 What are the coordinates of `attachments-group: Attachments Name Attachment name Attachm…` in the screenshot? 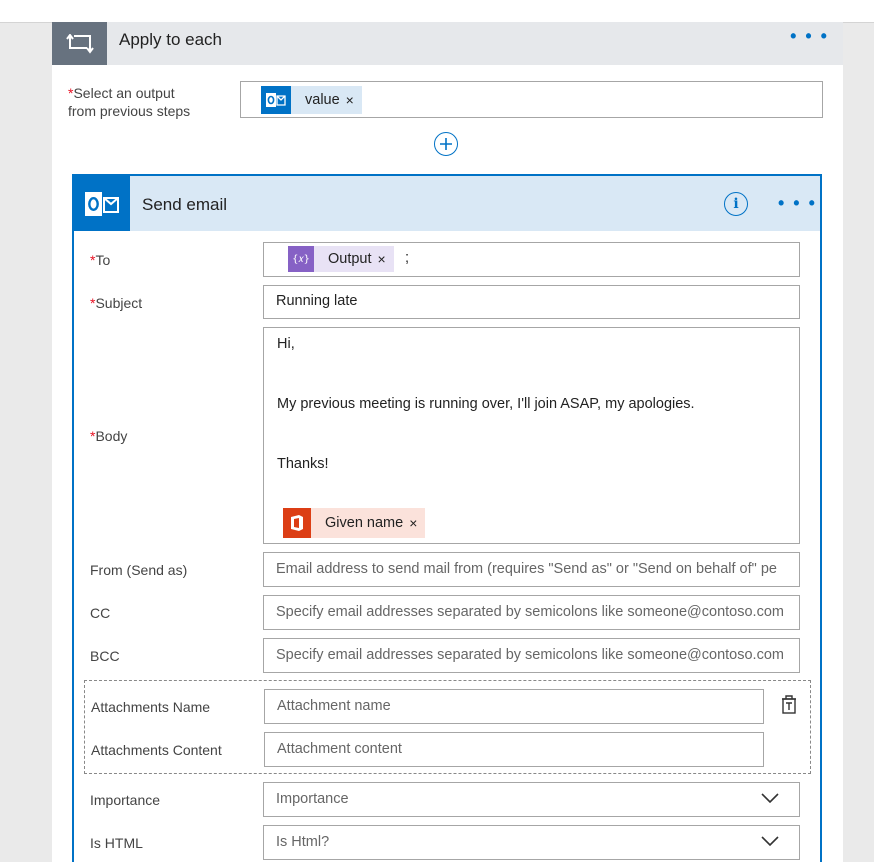 It's located at (447, 727).